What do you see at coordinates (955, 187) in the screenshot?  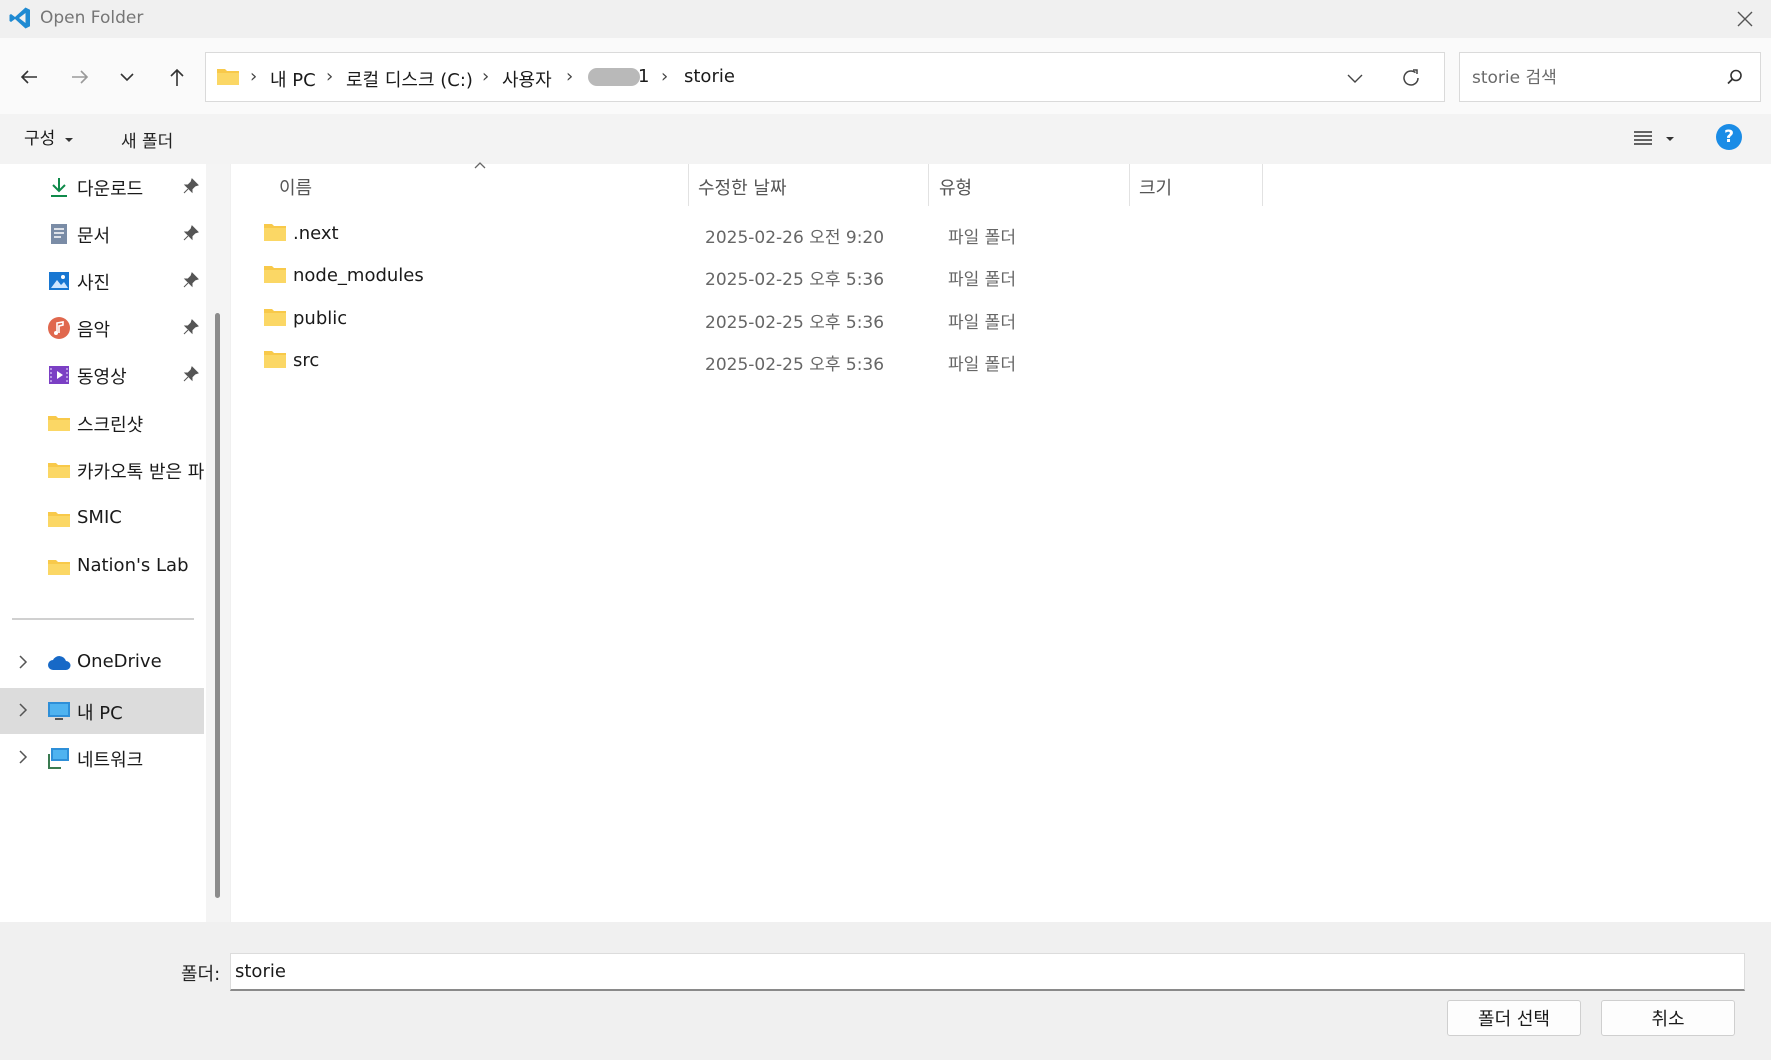 I see `column-header-type: 유형` at bounding box center [955, 187].